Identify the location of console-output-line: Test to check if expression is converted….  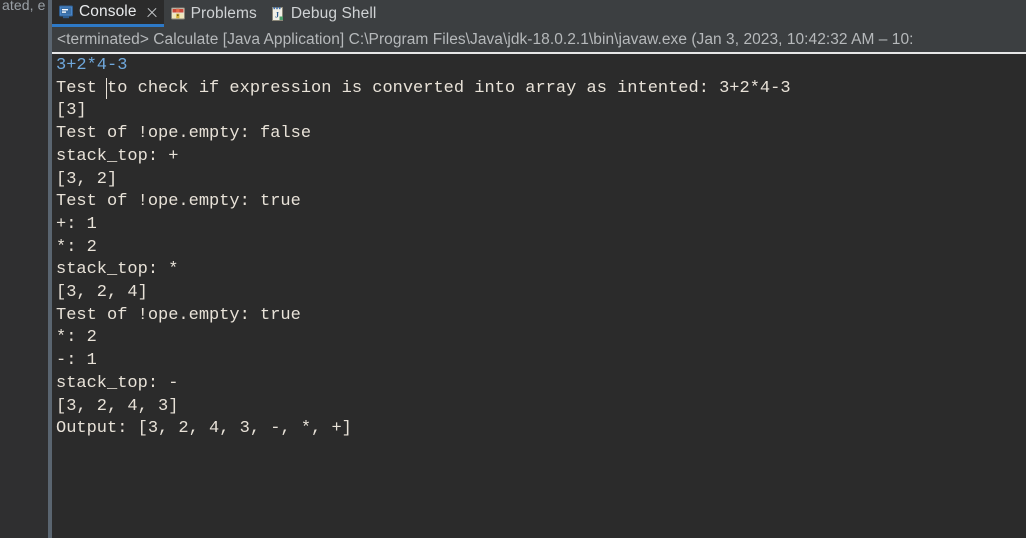
(423, 88).